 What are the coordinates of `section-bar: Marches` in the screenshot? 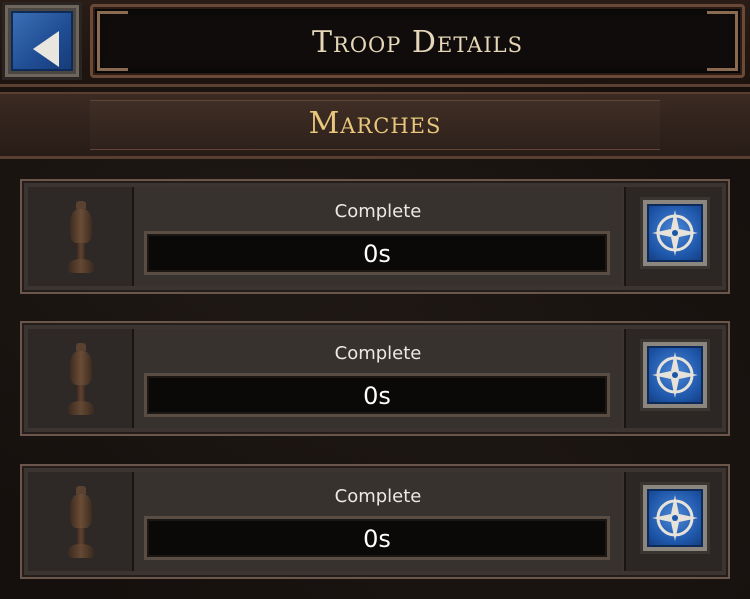 It's located at (375, 125).